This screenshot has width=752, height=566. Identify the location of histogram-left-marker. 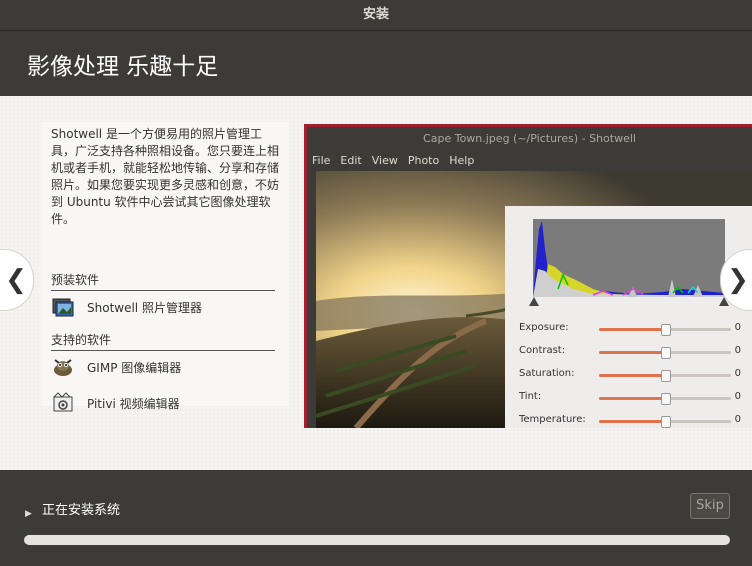
(534, 301).